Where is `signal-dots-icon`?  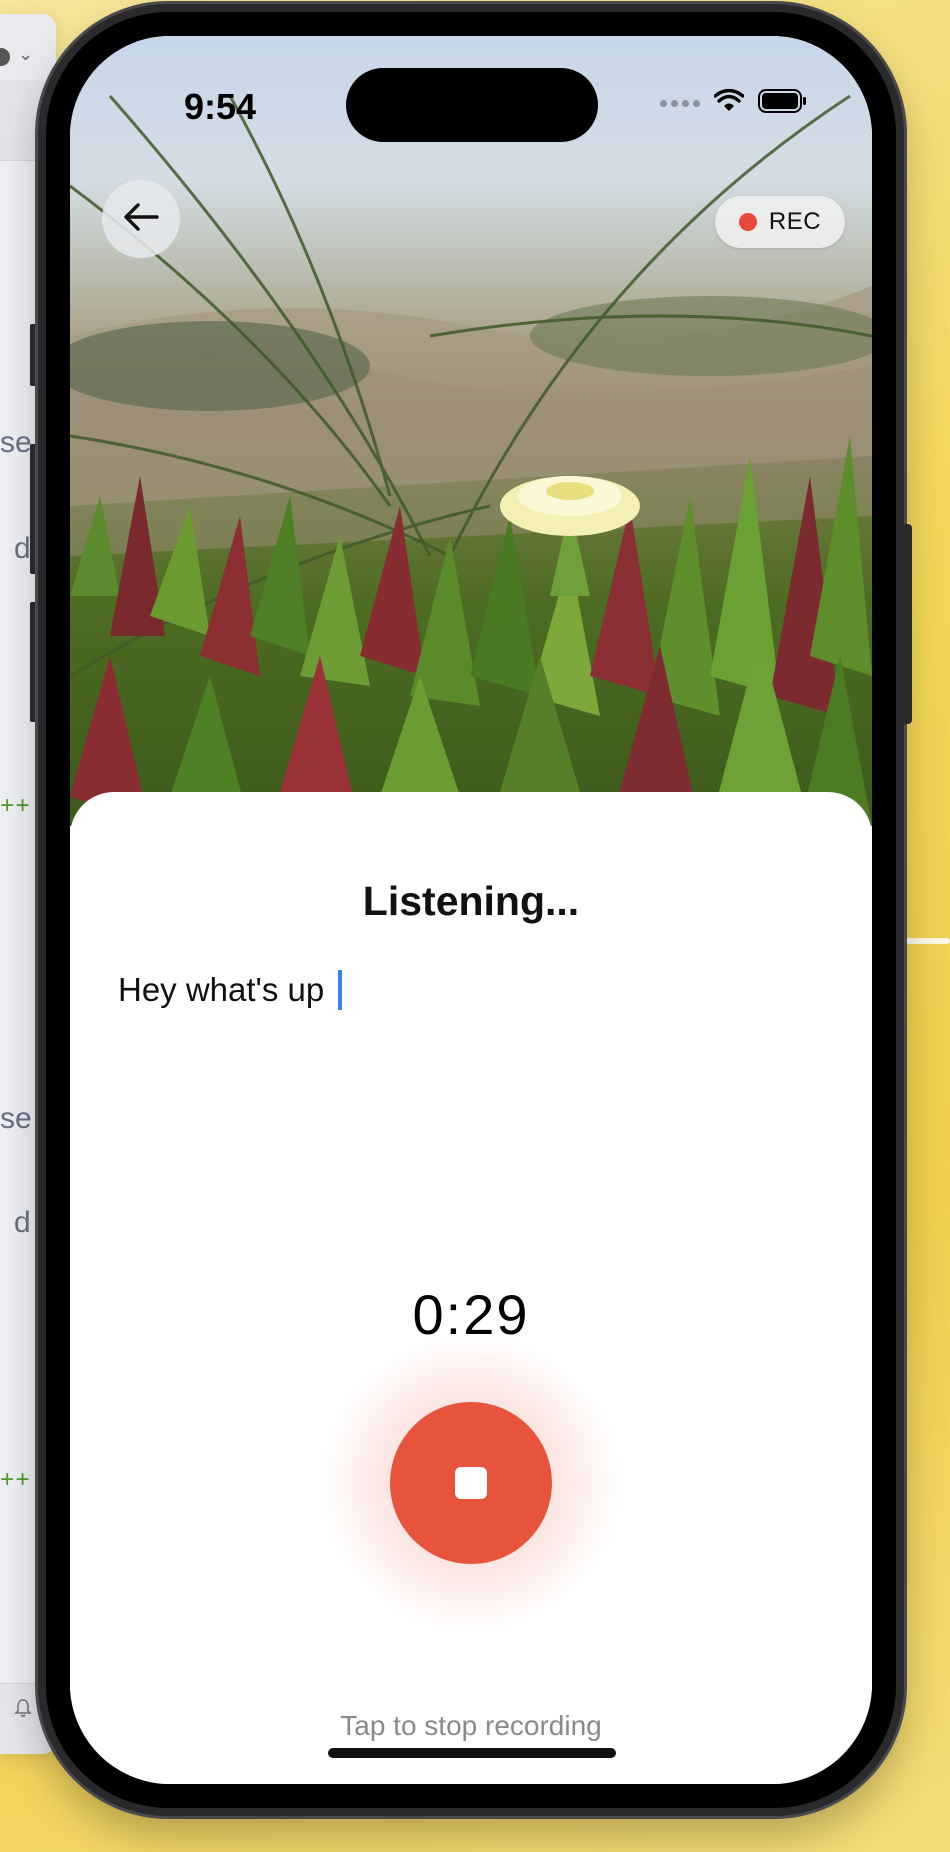
signal-dots-icon is located at coordinates (680, 103).